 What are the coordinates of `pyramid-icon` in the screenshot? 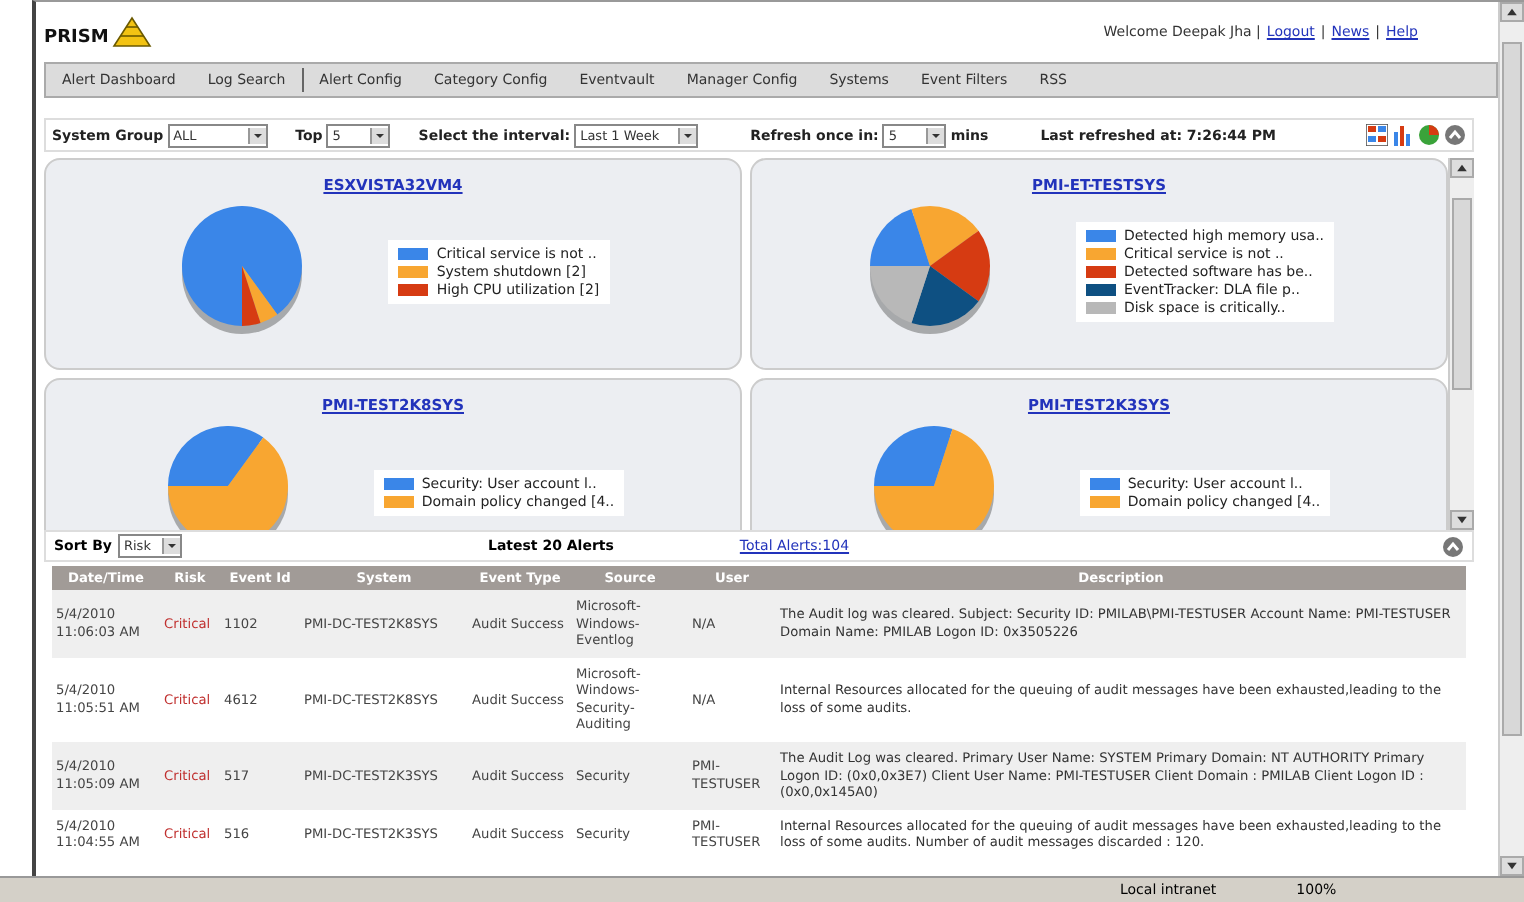 It's located at (132, 32).